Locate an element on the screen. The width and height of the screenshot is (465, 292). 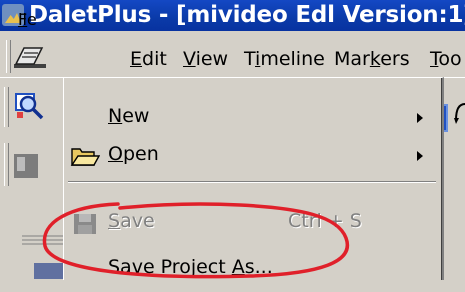
title-bar: DaletPlus - [mivideo Edl Version:1] is located at coordinates (232, 15).